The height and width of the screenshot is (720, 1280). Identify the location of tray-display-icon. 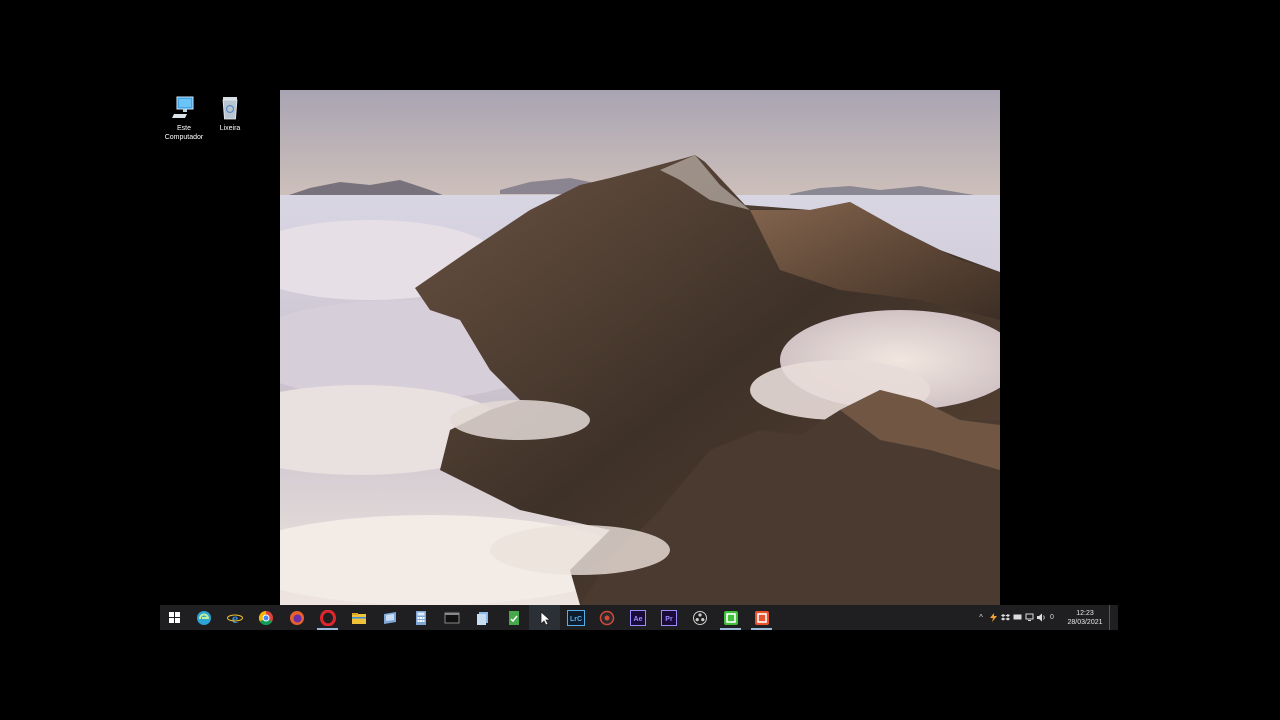
(1017, 617).